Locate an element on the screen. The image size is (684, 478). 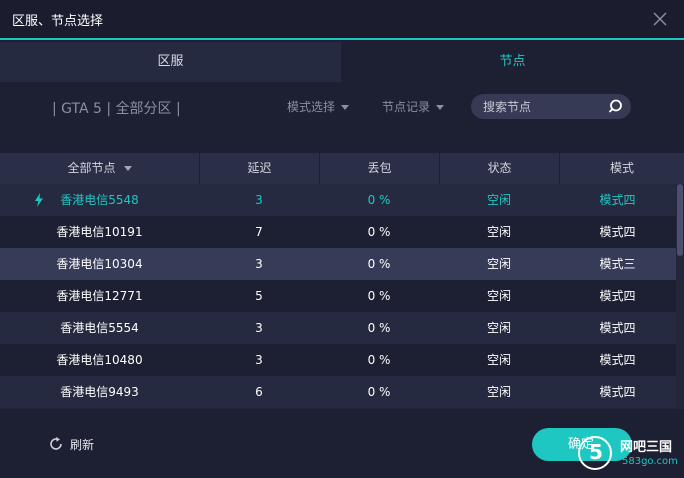
cell-node: 香港电信5554 is located at coordinates (99, 328).